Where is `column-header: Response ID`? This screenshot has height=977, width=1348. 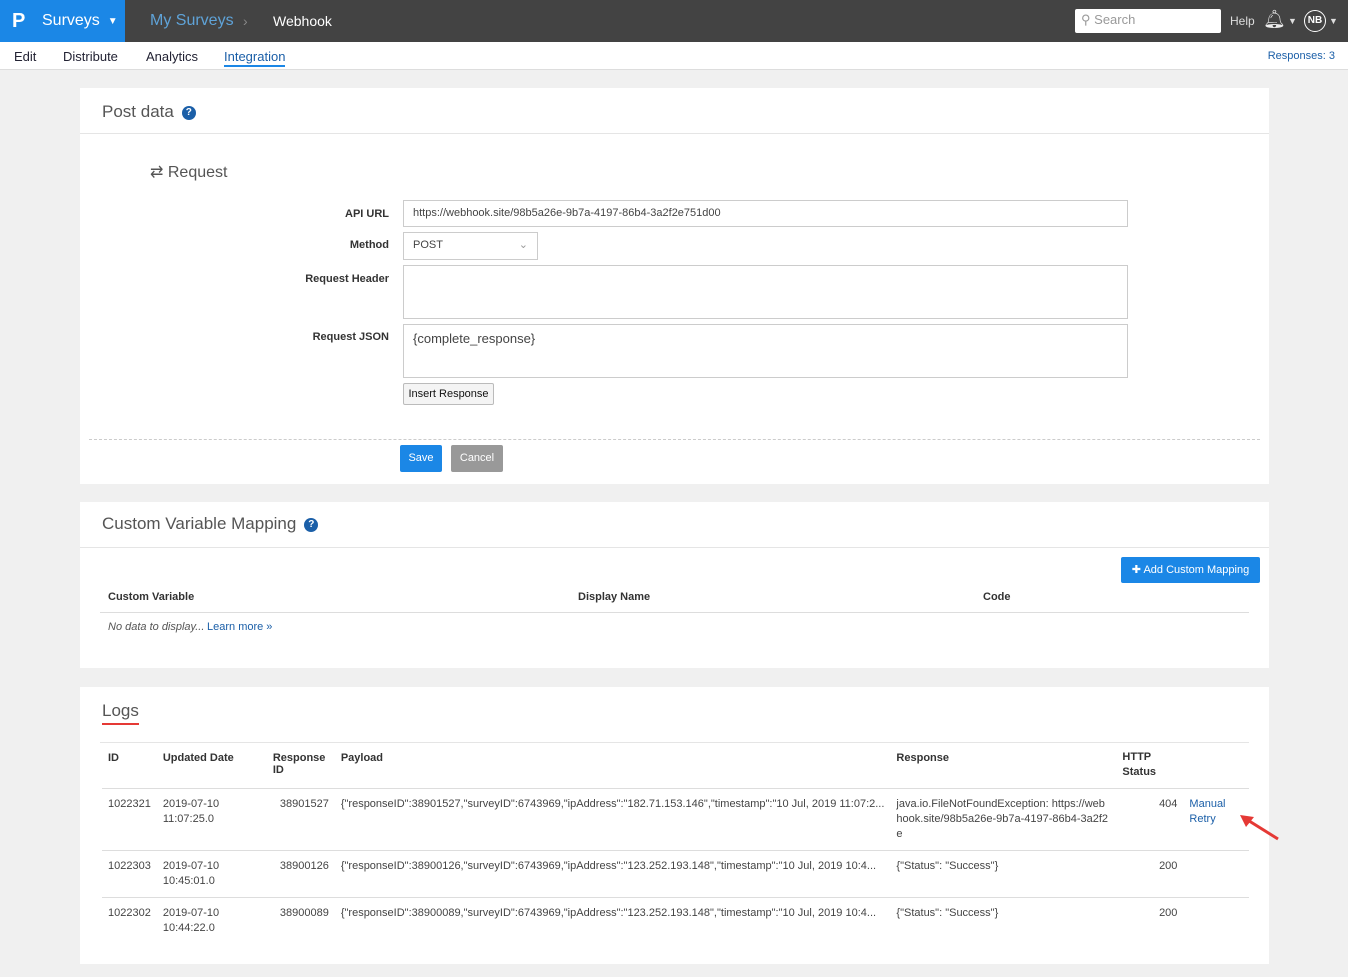
column-header: Response ID is located at coordinates (299, 764).